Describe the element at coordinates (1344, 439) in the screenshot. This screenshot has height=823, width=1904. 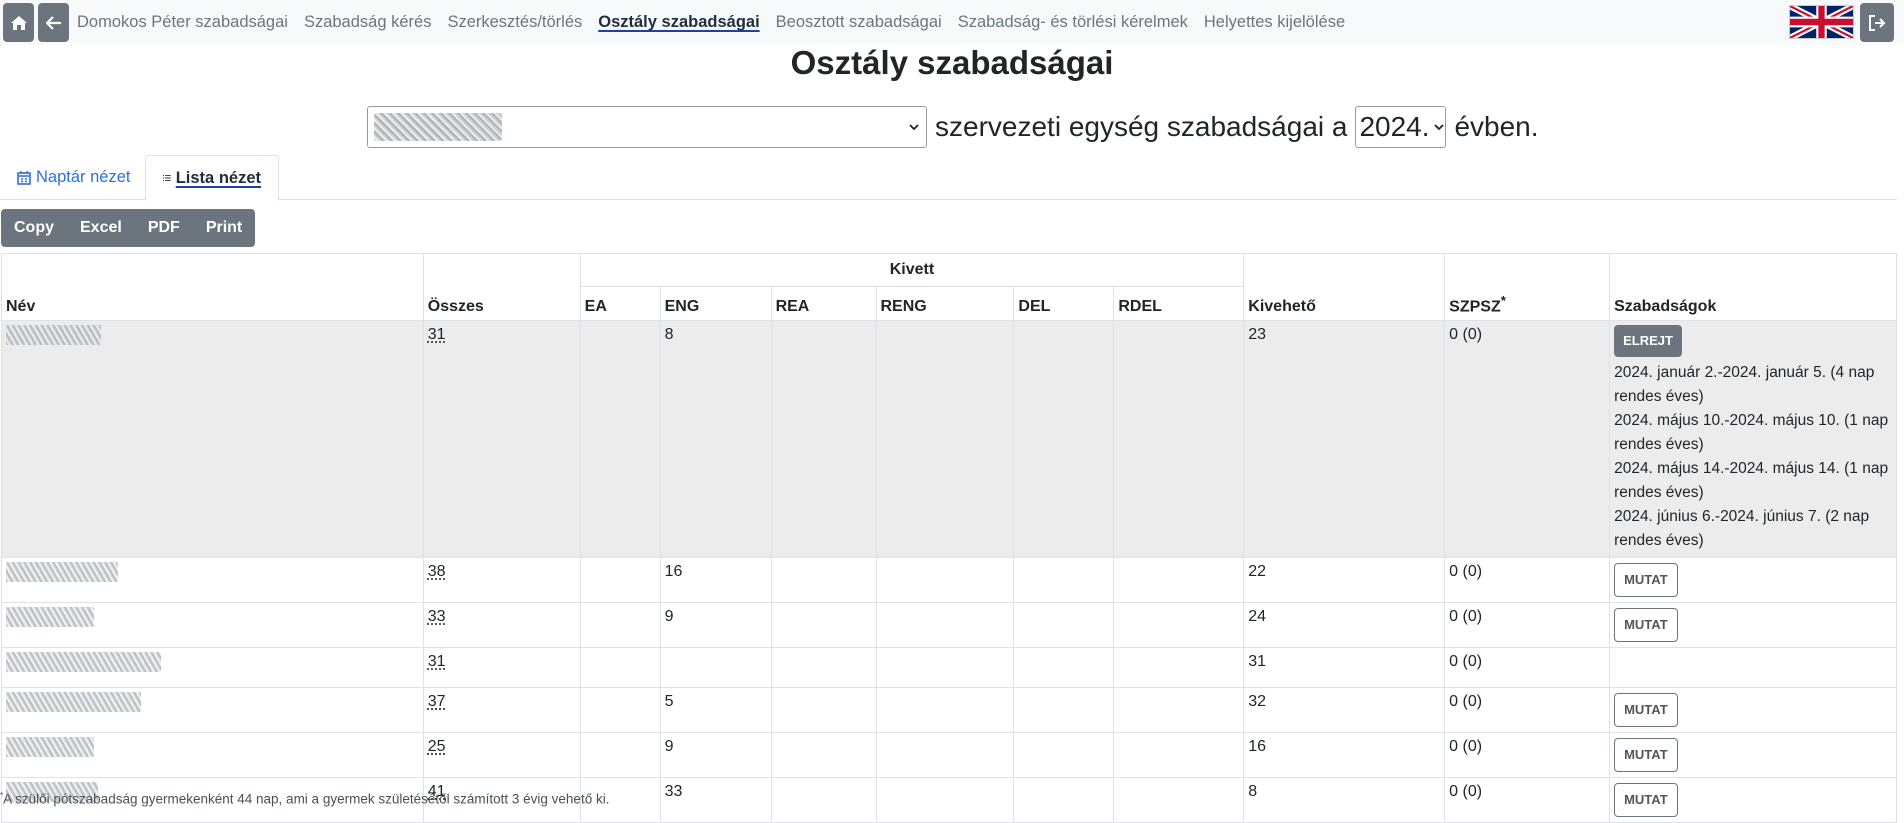
I see `cell-available: 23` at that location.